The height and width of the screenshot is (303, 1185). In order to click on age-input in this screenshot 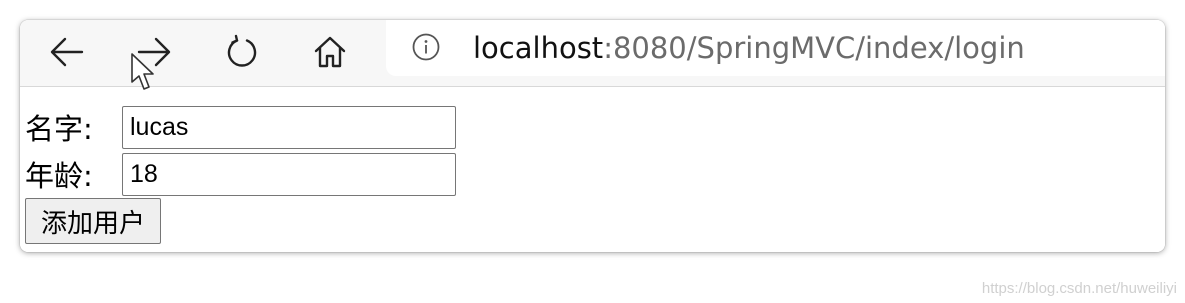, I will do `click(289, 174)`.